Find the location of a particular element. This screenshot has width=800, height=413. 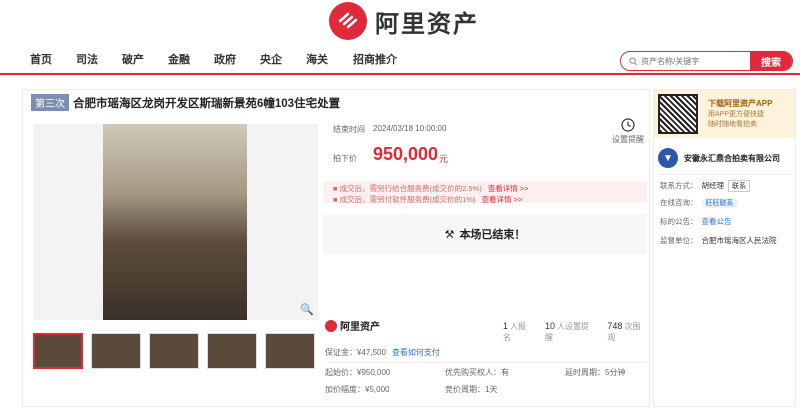

stats: 1 人报名 10 人设置提醒 748 次围观 is located at coordinates (575, 332).